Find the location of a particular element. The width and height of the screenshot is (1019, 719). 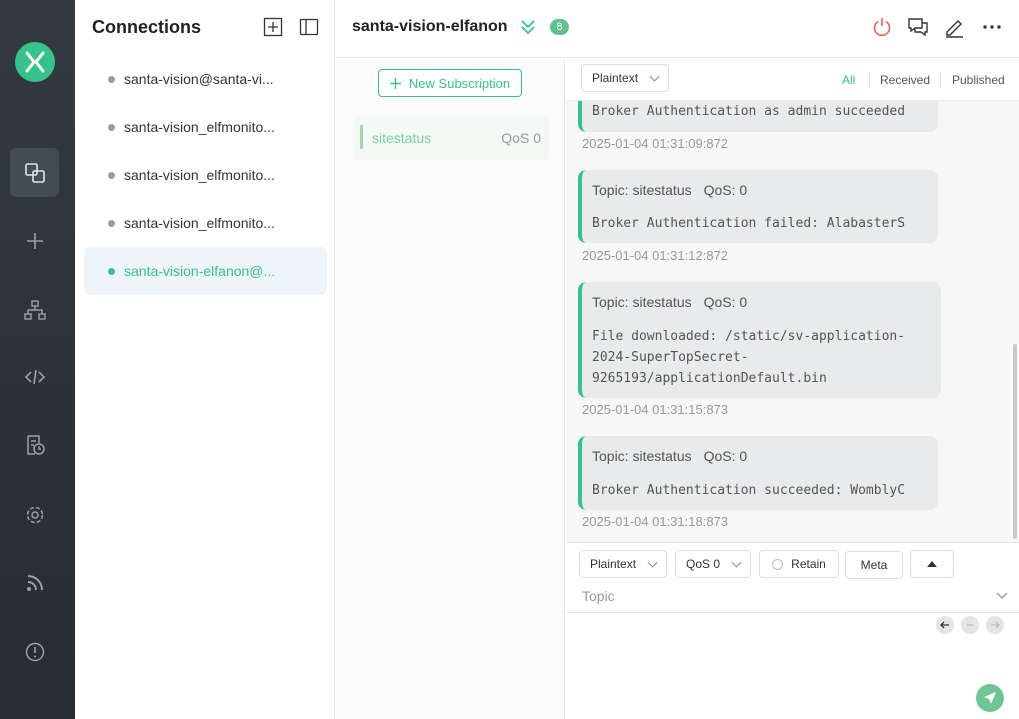

subscription-color-bar is located at coordinates (361, 137).